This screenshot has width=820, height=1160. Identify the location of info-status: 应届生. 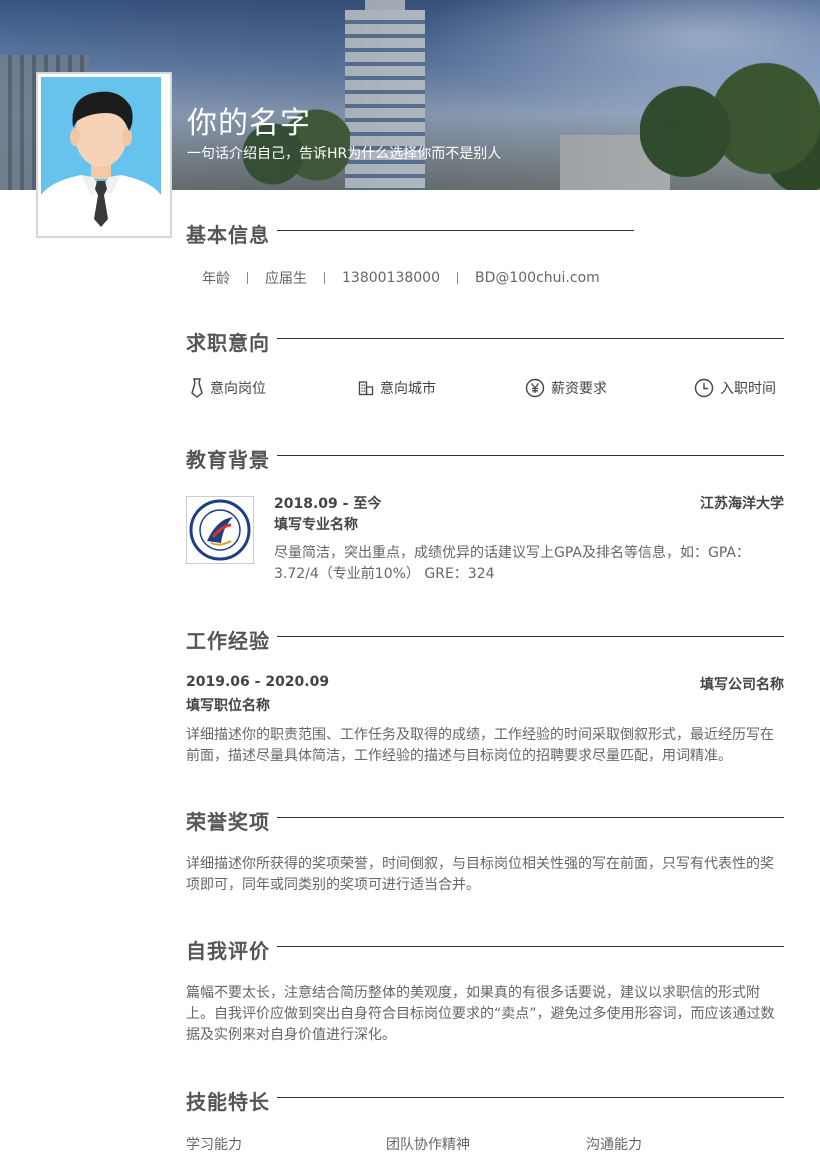
(286, 279).